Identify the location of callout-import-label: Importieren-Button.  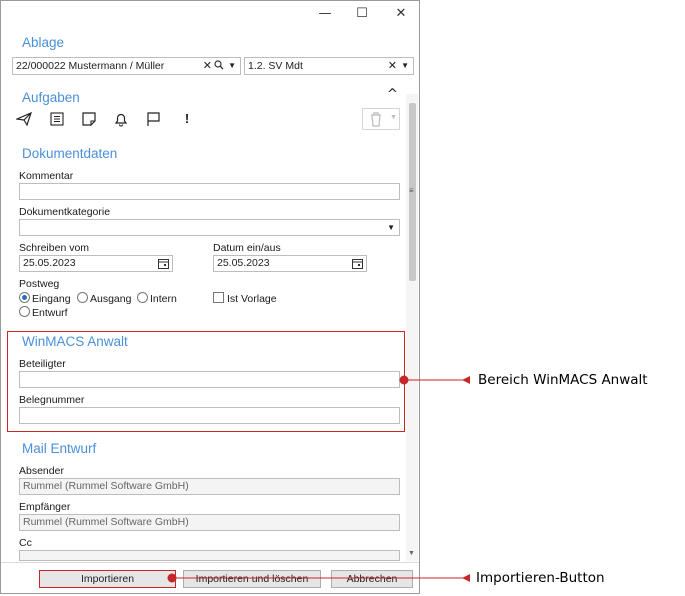
(540, 578).